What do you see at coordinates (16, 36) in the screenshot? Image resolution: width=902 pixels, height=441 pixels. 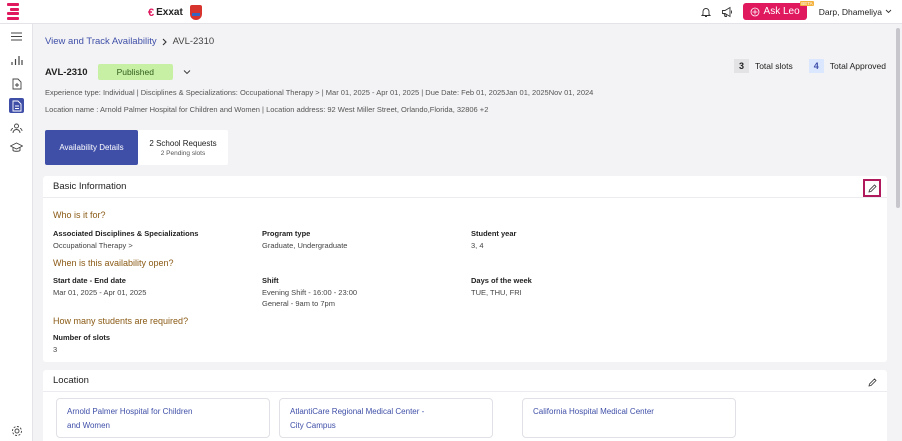 I see `hamburger-menu-icon` at bounding box center [16, 36].